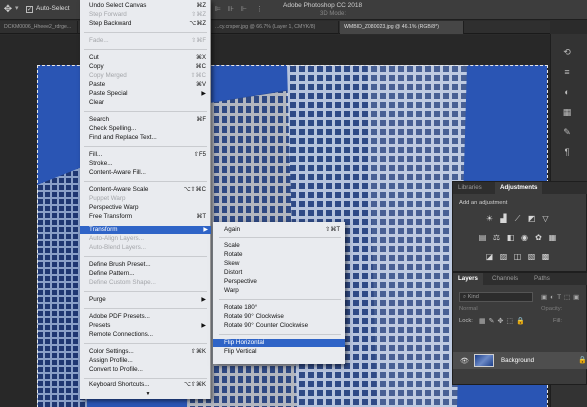 The image size is (587, 407). What do you see at coordinates (567, 92) in the screenshot?
I see `color-icon: ◐` at bounding box center [567, 92].